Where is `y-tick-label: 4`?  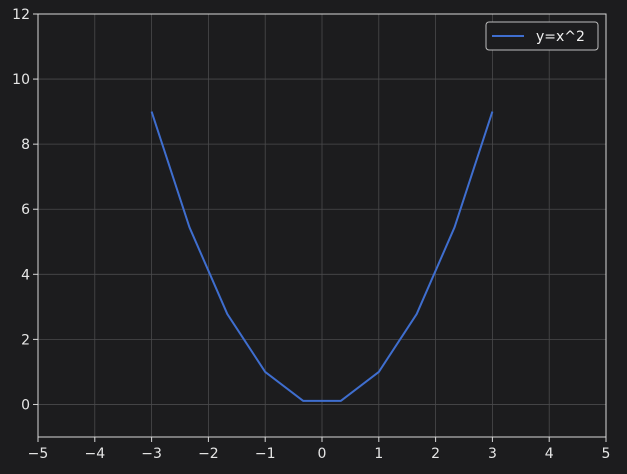
y-tick-label: 4 is located at coordinates (25, 275).